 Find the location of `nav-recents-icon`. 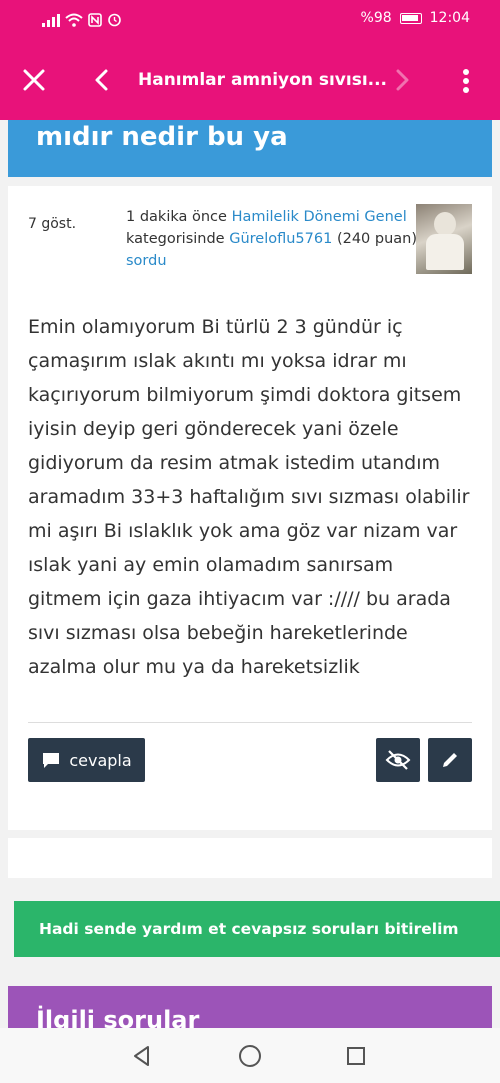

nav-recents-icon is located at coordinates (356, 1056).